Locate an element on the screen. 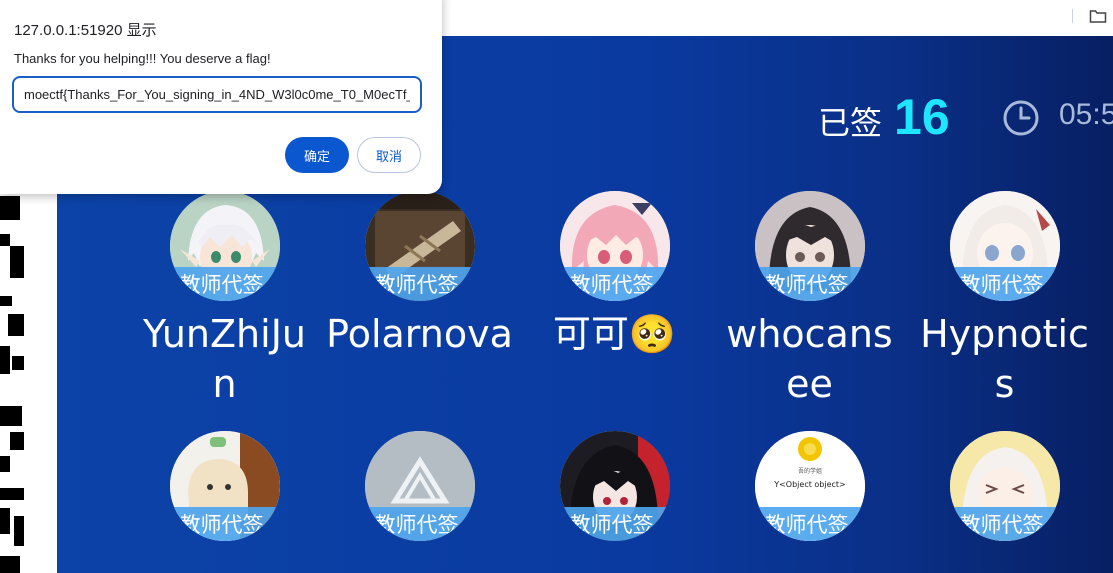 The width and height of the screenshot is (1113, 573). participant-card: 教师代签 可可🥺 is located at coordinates (614, 275).